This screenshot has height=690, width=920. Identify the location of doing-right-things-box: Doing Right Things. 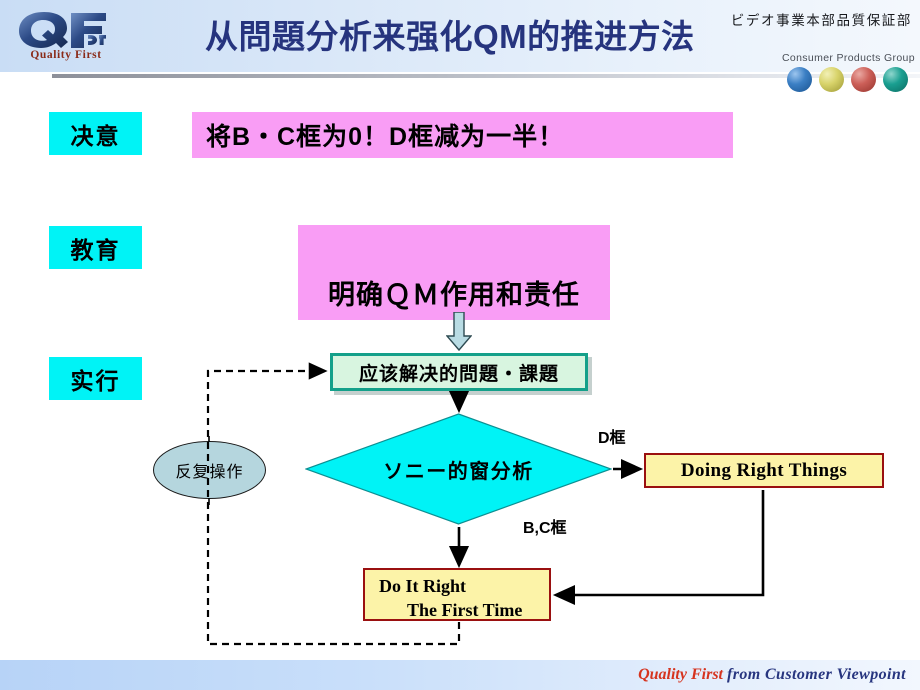
(764, 470).